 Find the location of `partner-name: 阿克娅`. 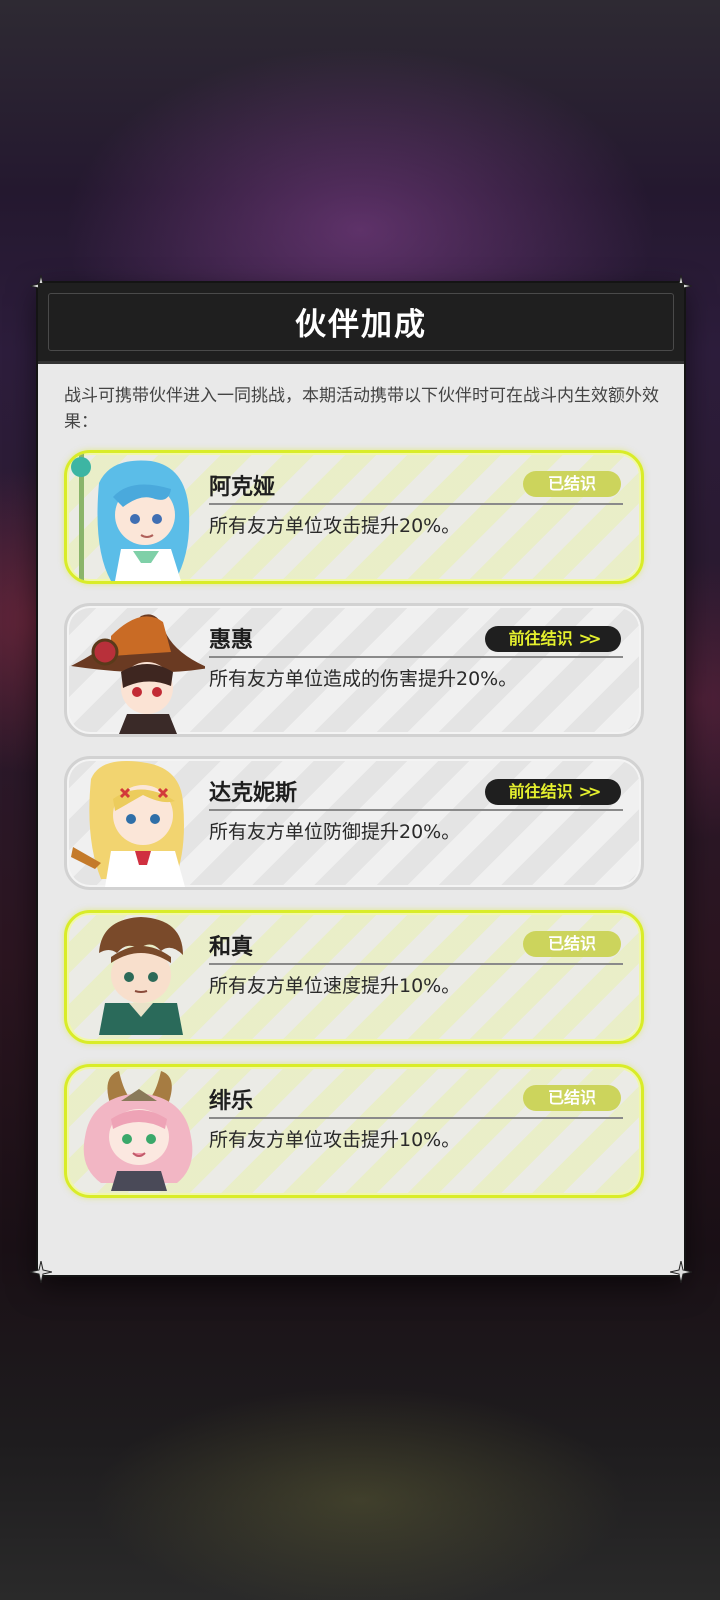

partner-name: 阿克娅 is located at coordinates (242, 487).